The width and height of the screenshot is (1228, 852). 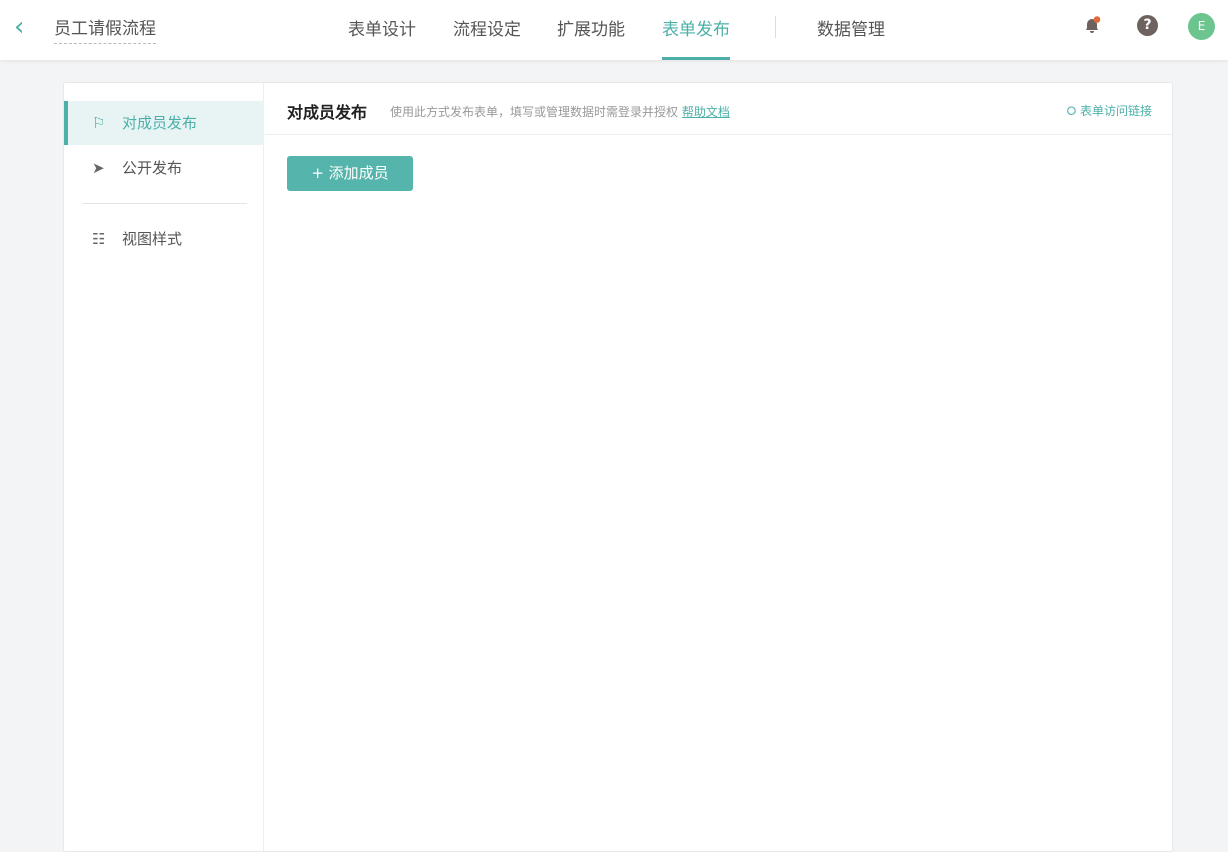 What do you see at coordinates (99, 123) in the screenshot?
I see `user-share-icon: ⚐` at bounding box center [99, 123].